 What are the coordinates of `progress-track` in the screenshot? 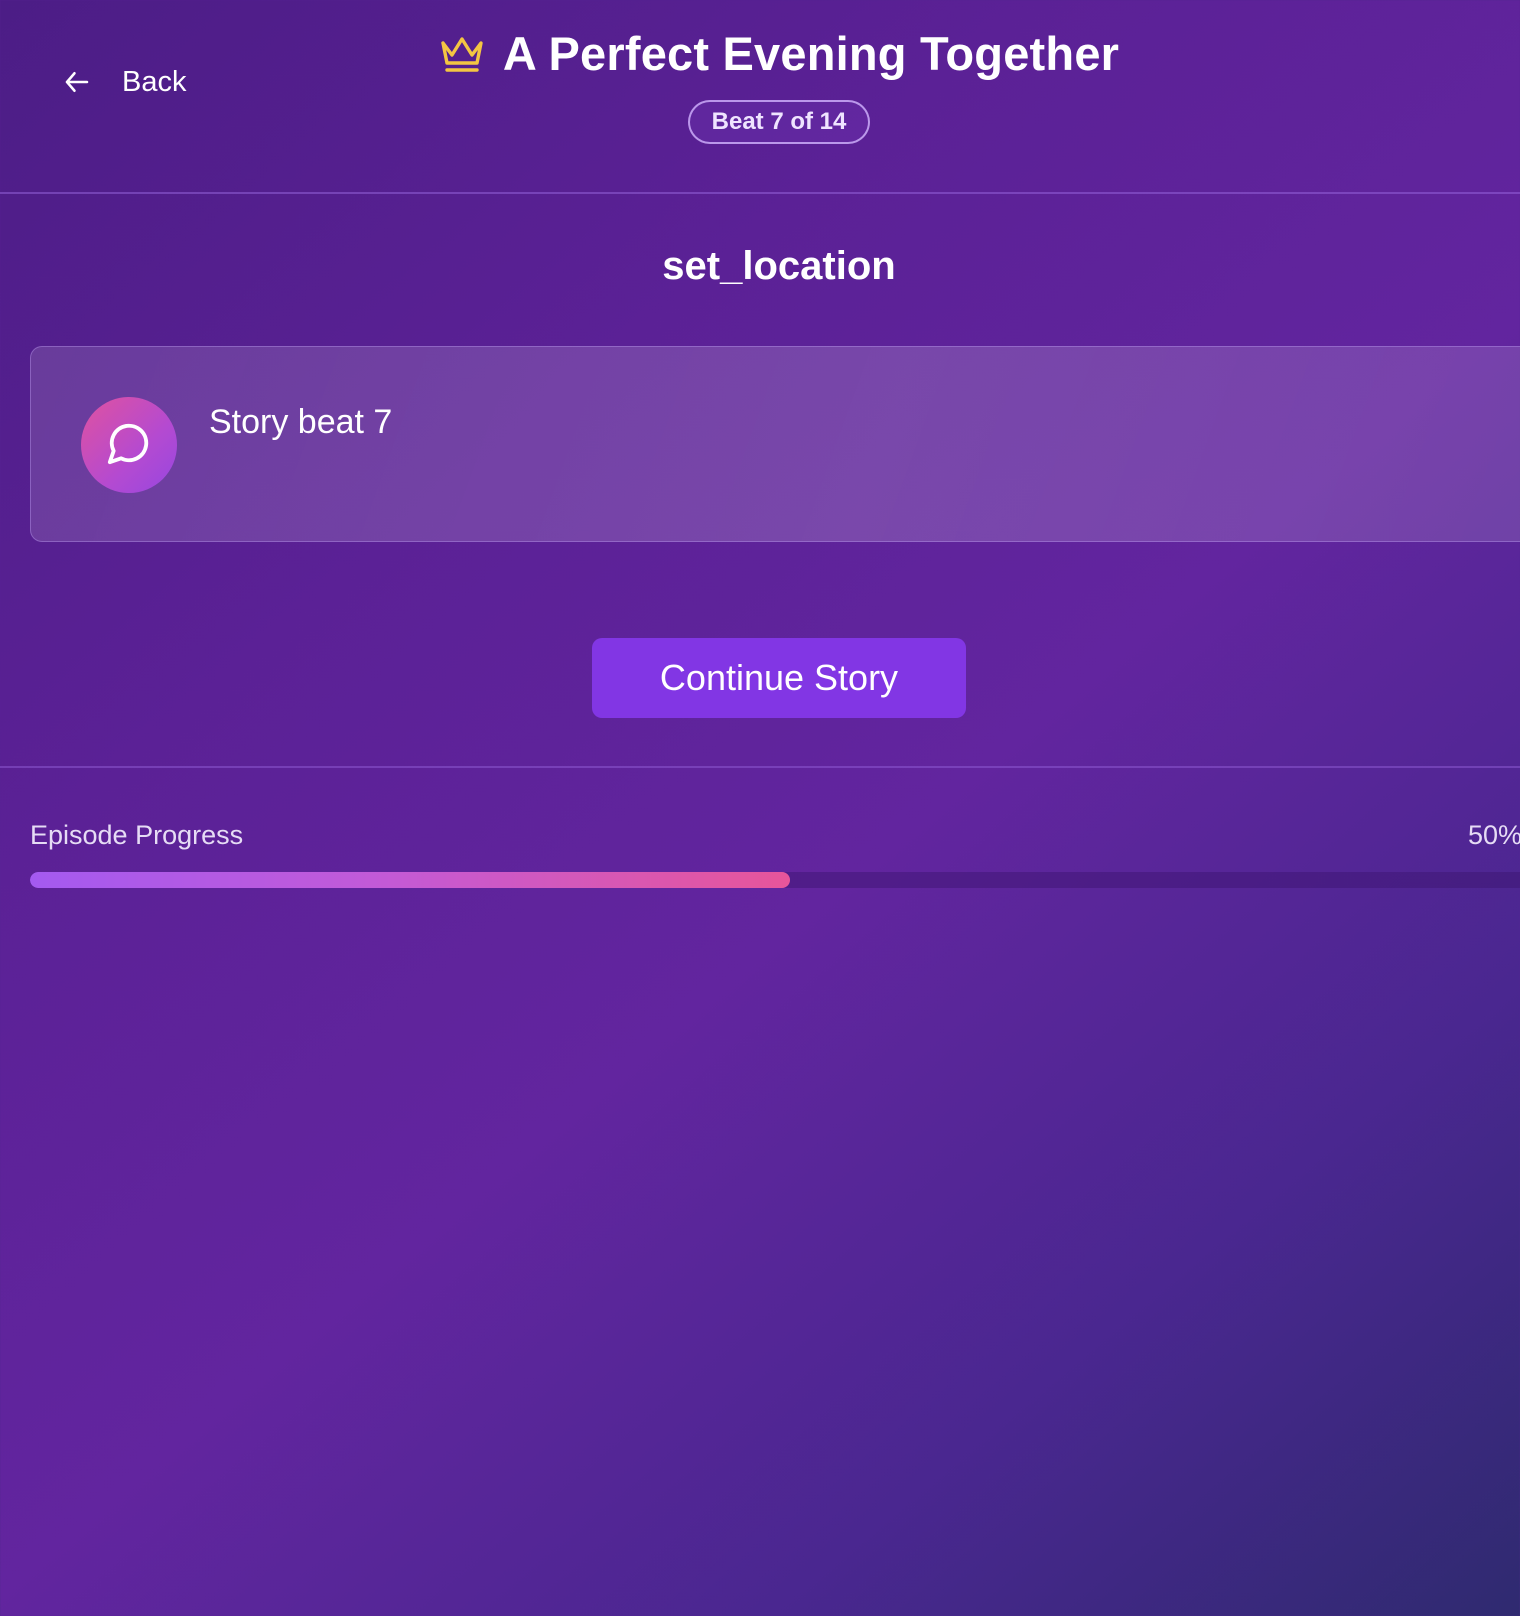 It's located at (775, 880).